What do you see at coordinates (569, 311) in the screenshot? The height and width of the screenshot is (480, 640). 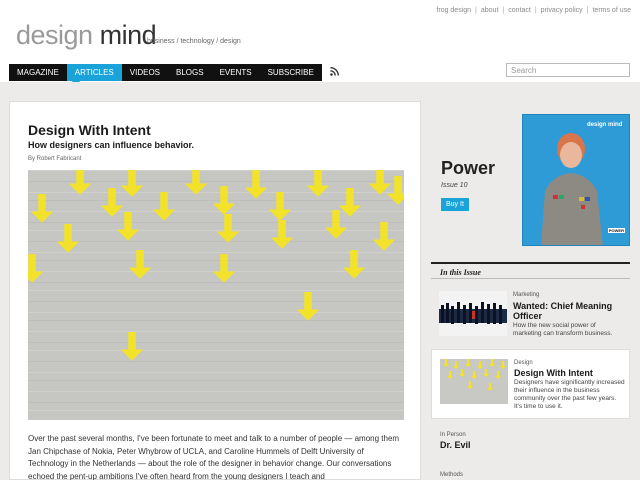 I see `item-title: Wanted: Chief Meaning Officer` at bounding box center [569, 311].